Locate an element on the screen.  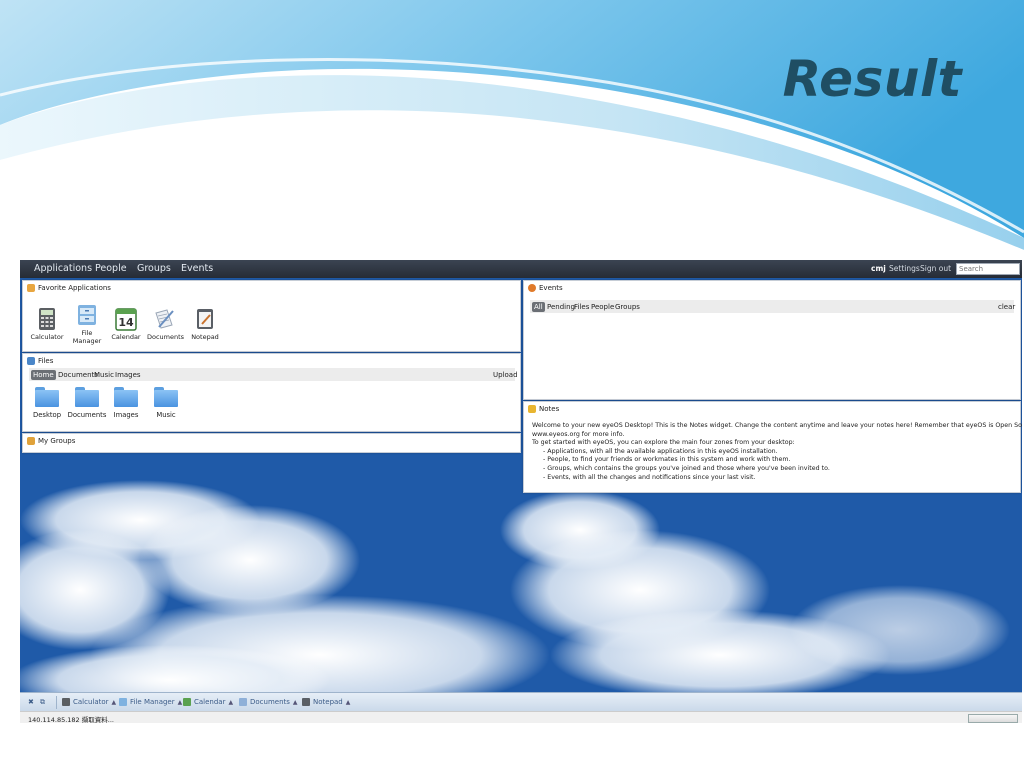
loading-progress-bar is located at coordinates (993, 718).